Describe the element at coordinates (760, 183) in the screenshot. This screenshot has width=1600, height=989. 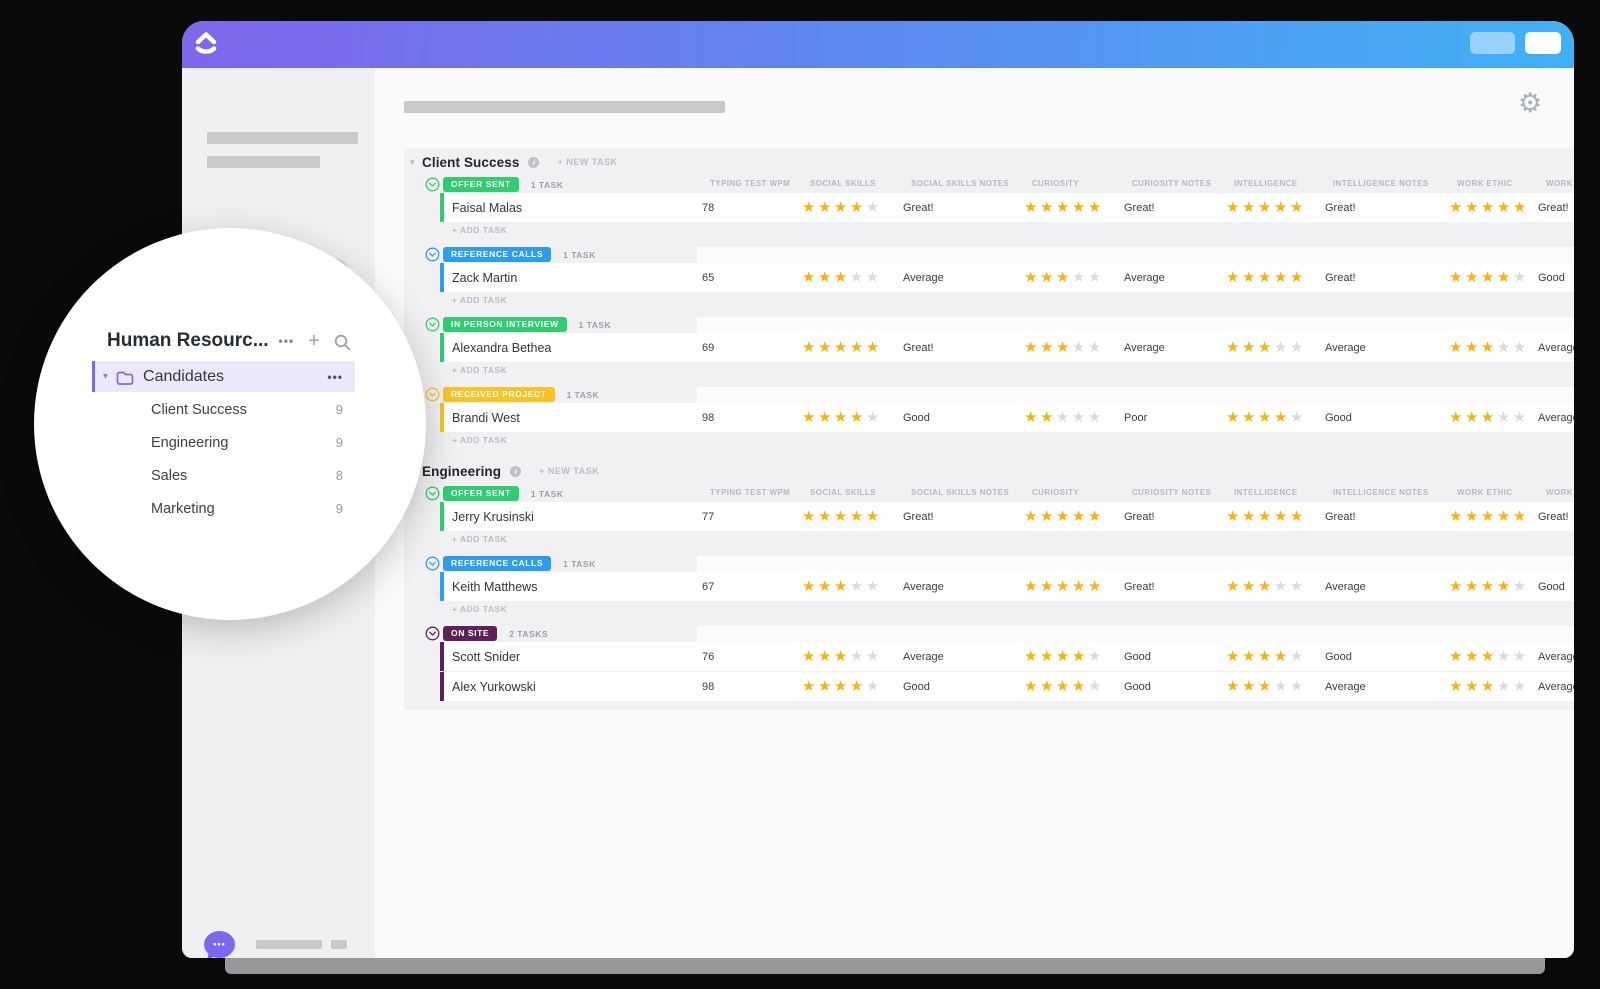
I see `column-header: TYPING TEST WPM` at that location.